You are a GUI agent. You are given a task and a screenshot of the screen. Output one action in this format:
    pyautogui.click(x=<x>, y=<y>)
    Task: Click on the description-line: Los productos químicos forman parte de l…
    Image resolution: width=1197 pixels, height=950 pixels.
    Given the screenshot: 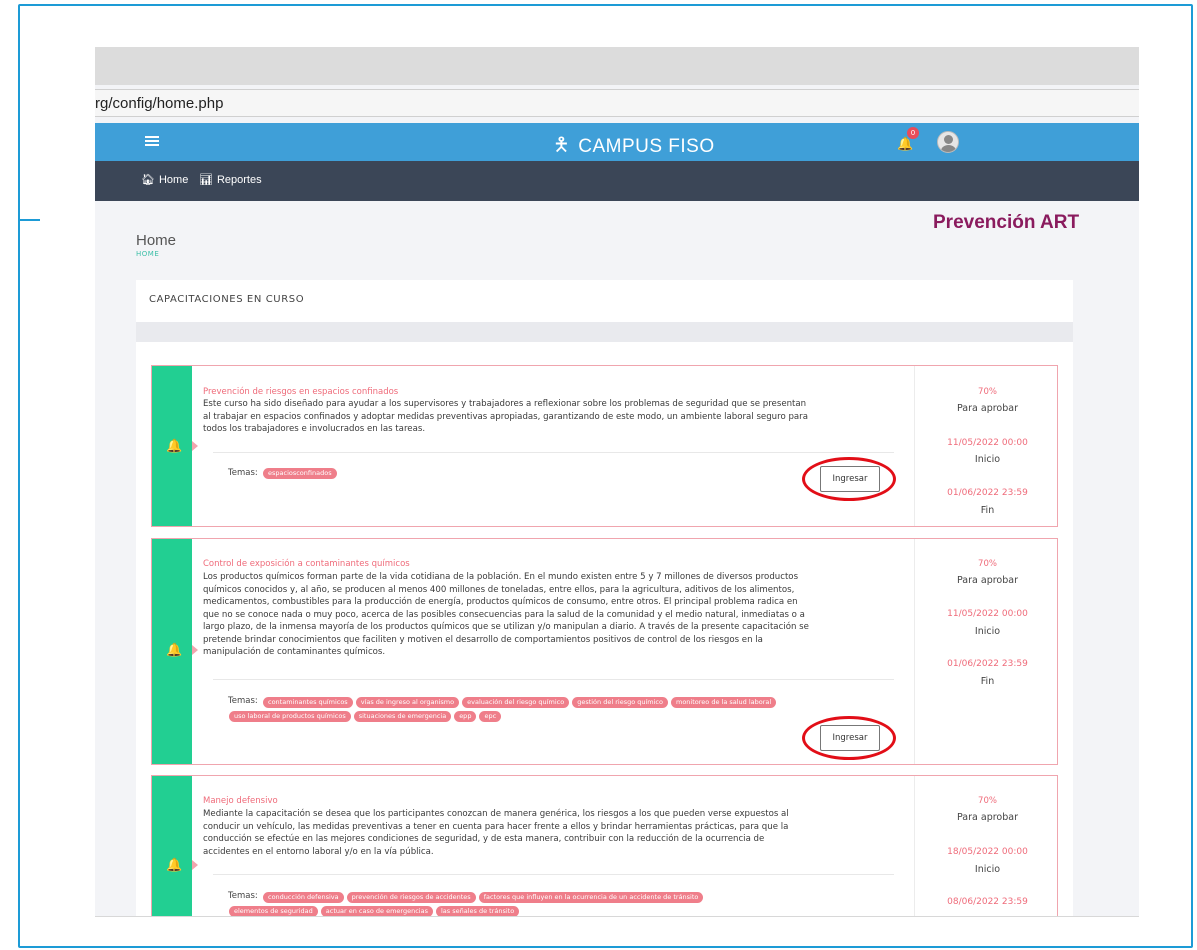 What is the action you would take?
    pyautogui.click(x=501, y=577)
    